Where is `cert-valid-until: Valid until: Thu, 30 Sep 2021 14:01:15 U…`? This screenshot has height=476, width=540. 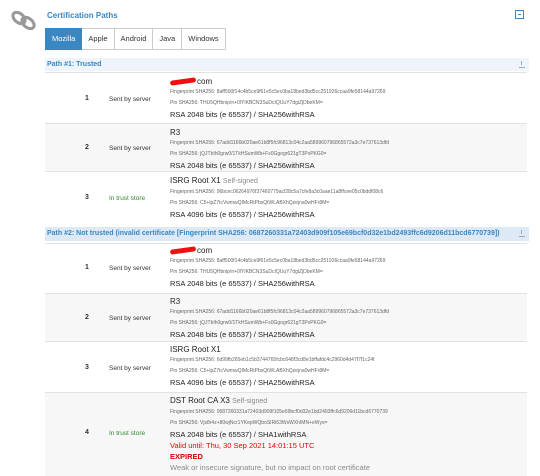
cert-valid-until: Valid until: Thu, 30 Sep 2021 14:01:15 U… is located at coordinates (242, 445).